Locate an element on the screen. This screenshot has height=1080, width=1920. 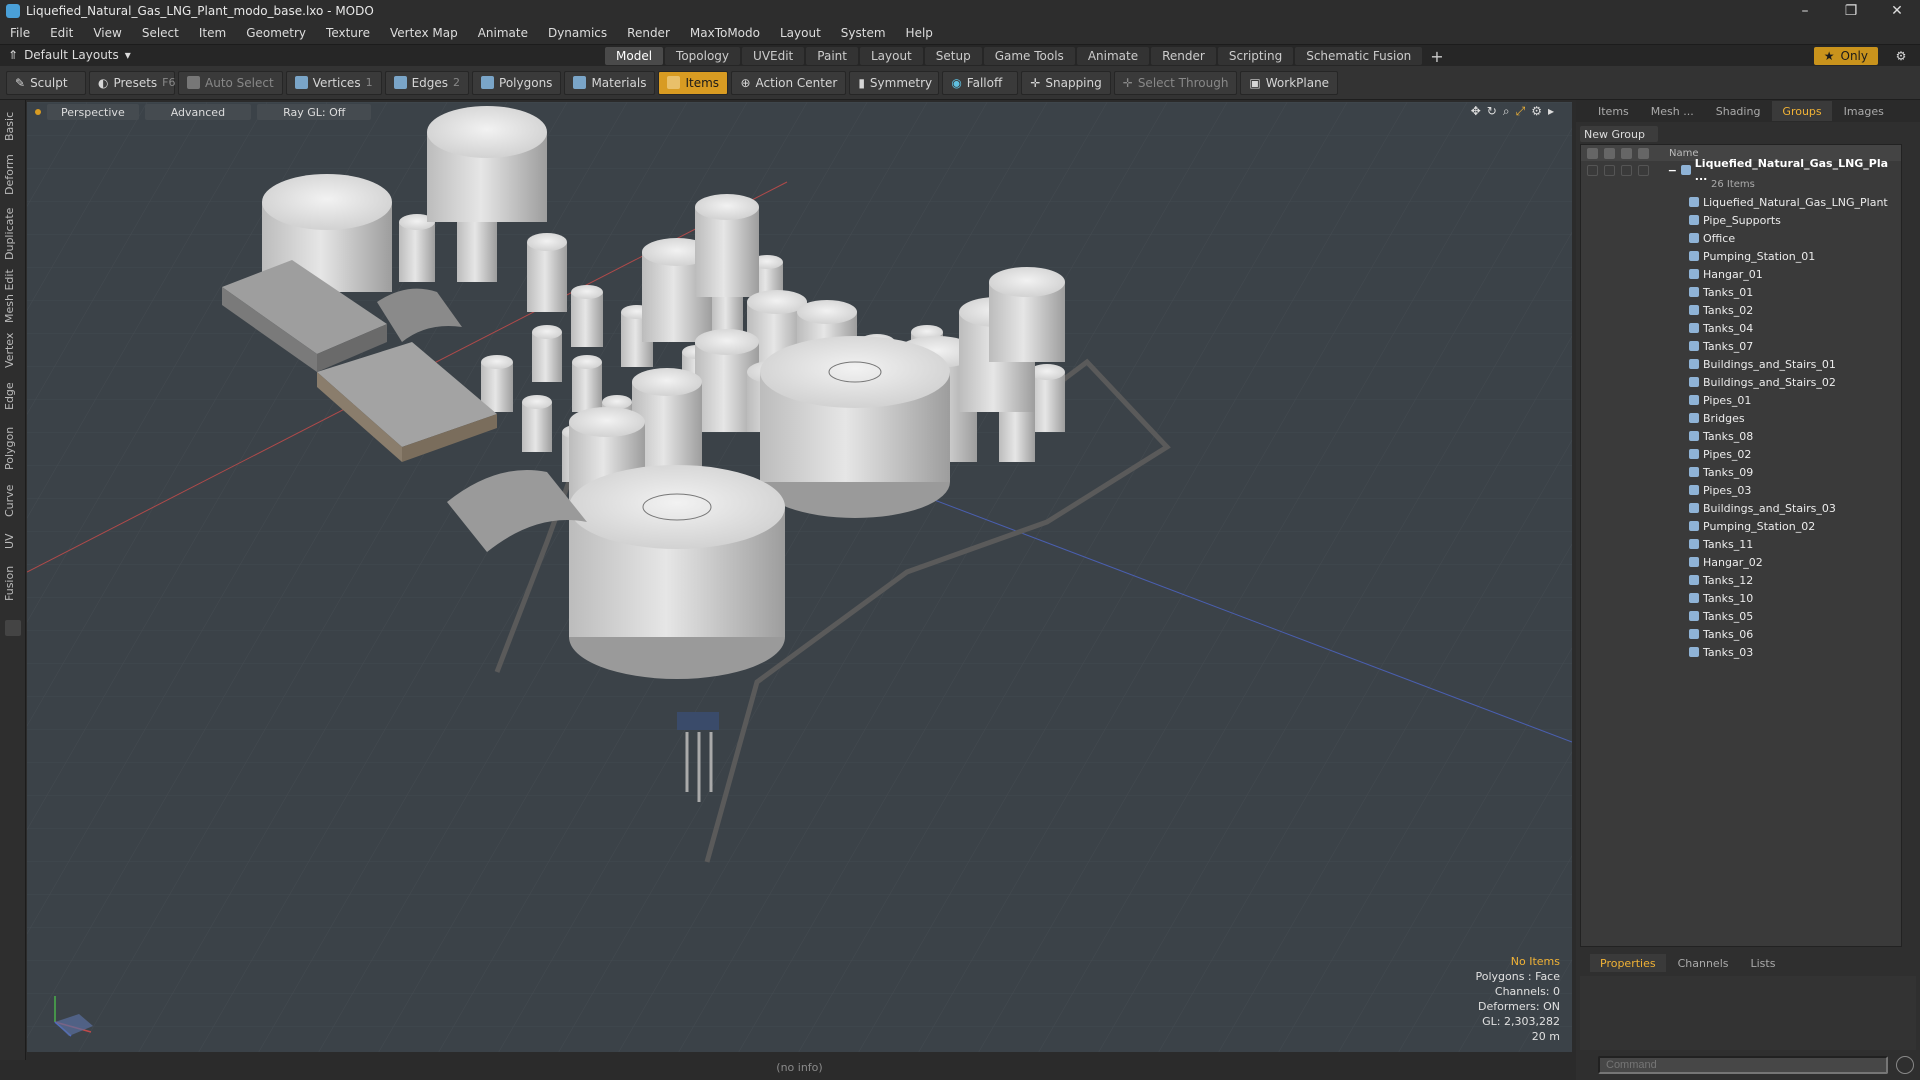
list-item: Pipes_01 is located at coordinates (1741, 400).